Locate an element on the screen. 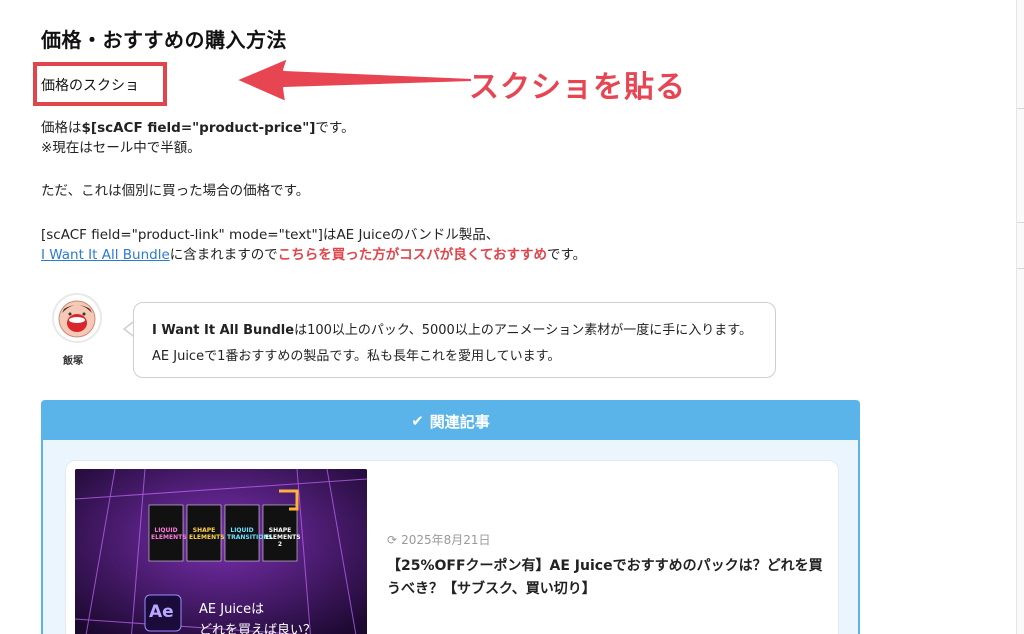 This screenshot has height=634, width=1024. related-articles-header: ✔ 関連記事 is located at coordinates (450, 421).